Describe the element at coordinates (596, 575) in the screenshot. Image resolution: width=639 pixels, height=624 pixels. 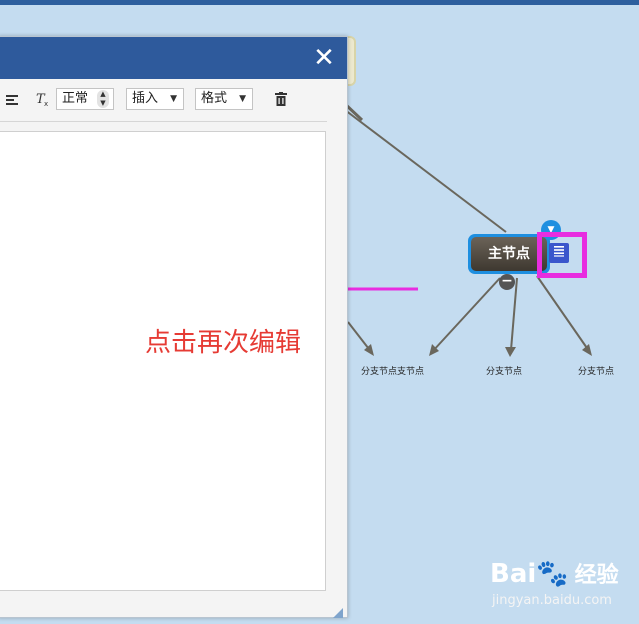
I see `watermark-brand-right: 经验` at that location.